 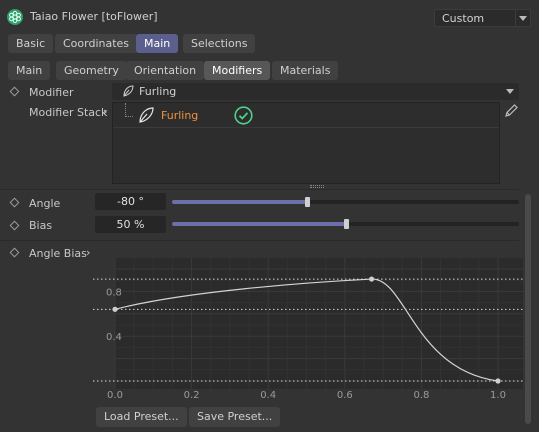 I want to click on modifier-stack-label: Modifier Stack, so click(x=68, y=112).